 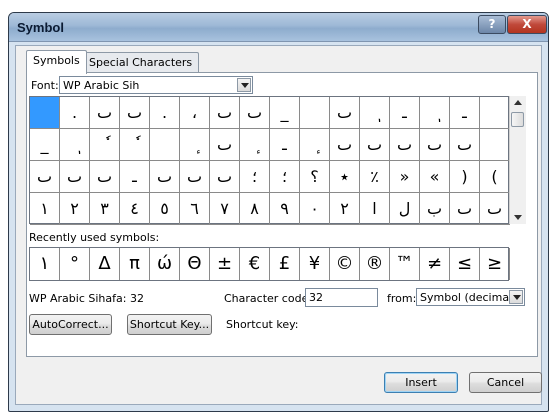 I want to click on symbol-cell: ٧, so click(x=225, y=209).